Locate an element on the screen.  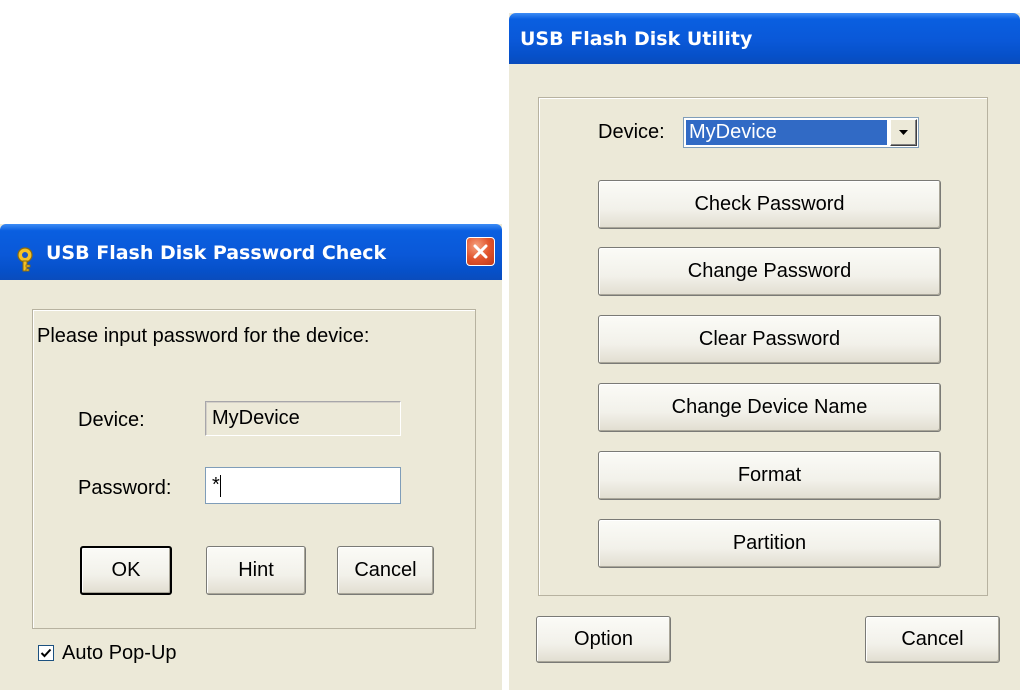
text-cursor is located at coordinates (220, 485).